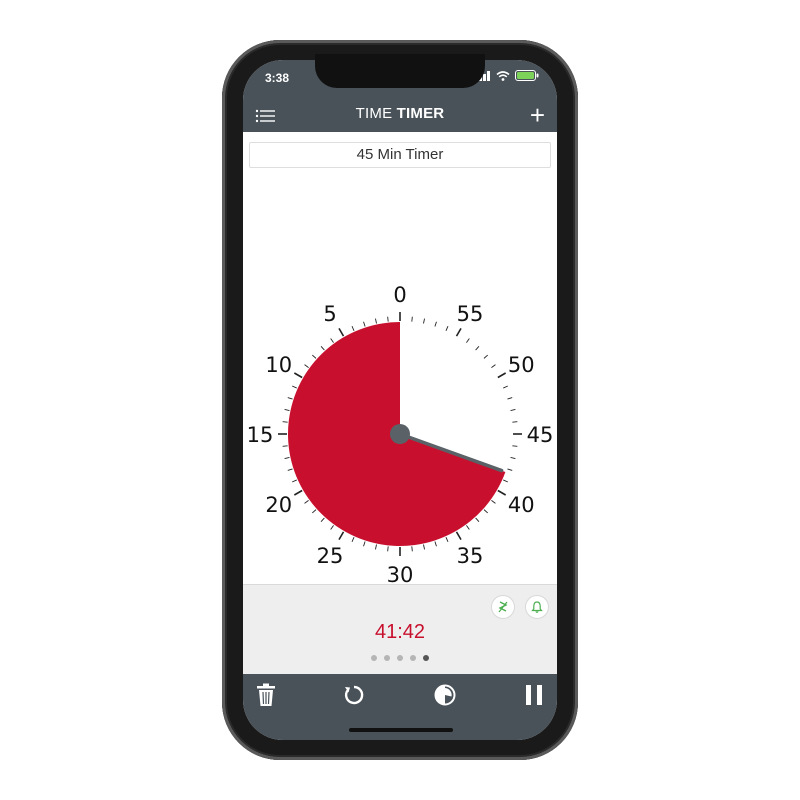 The height and width of the screenshot is (800, 800). I want to click on home-indicator, so click(401, 730).